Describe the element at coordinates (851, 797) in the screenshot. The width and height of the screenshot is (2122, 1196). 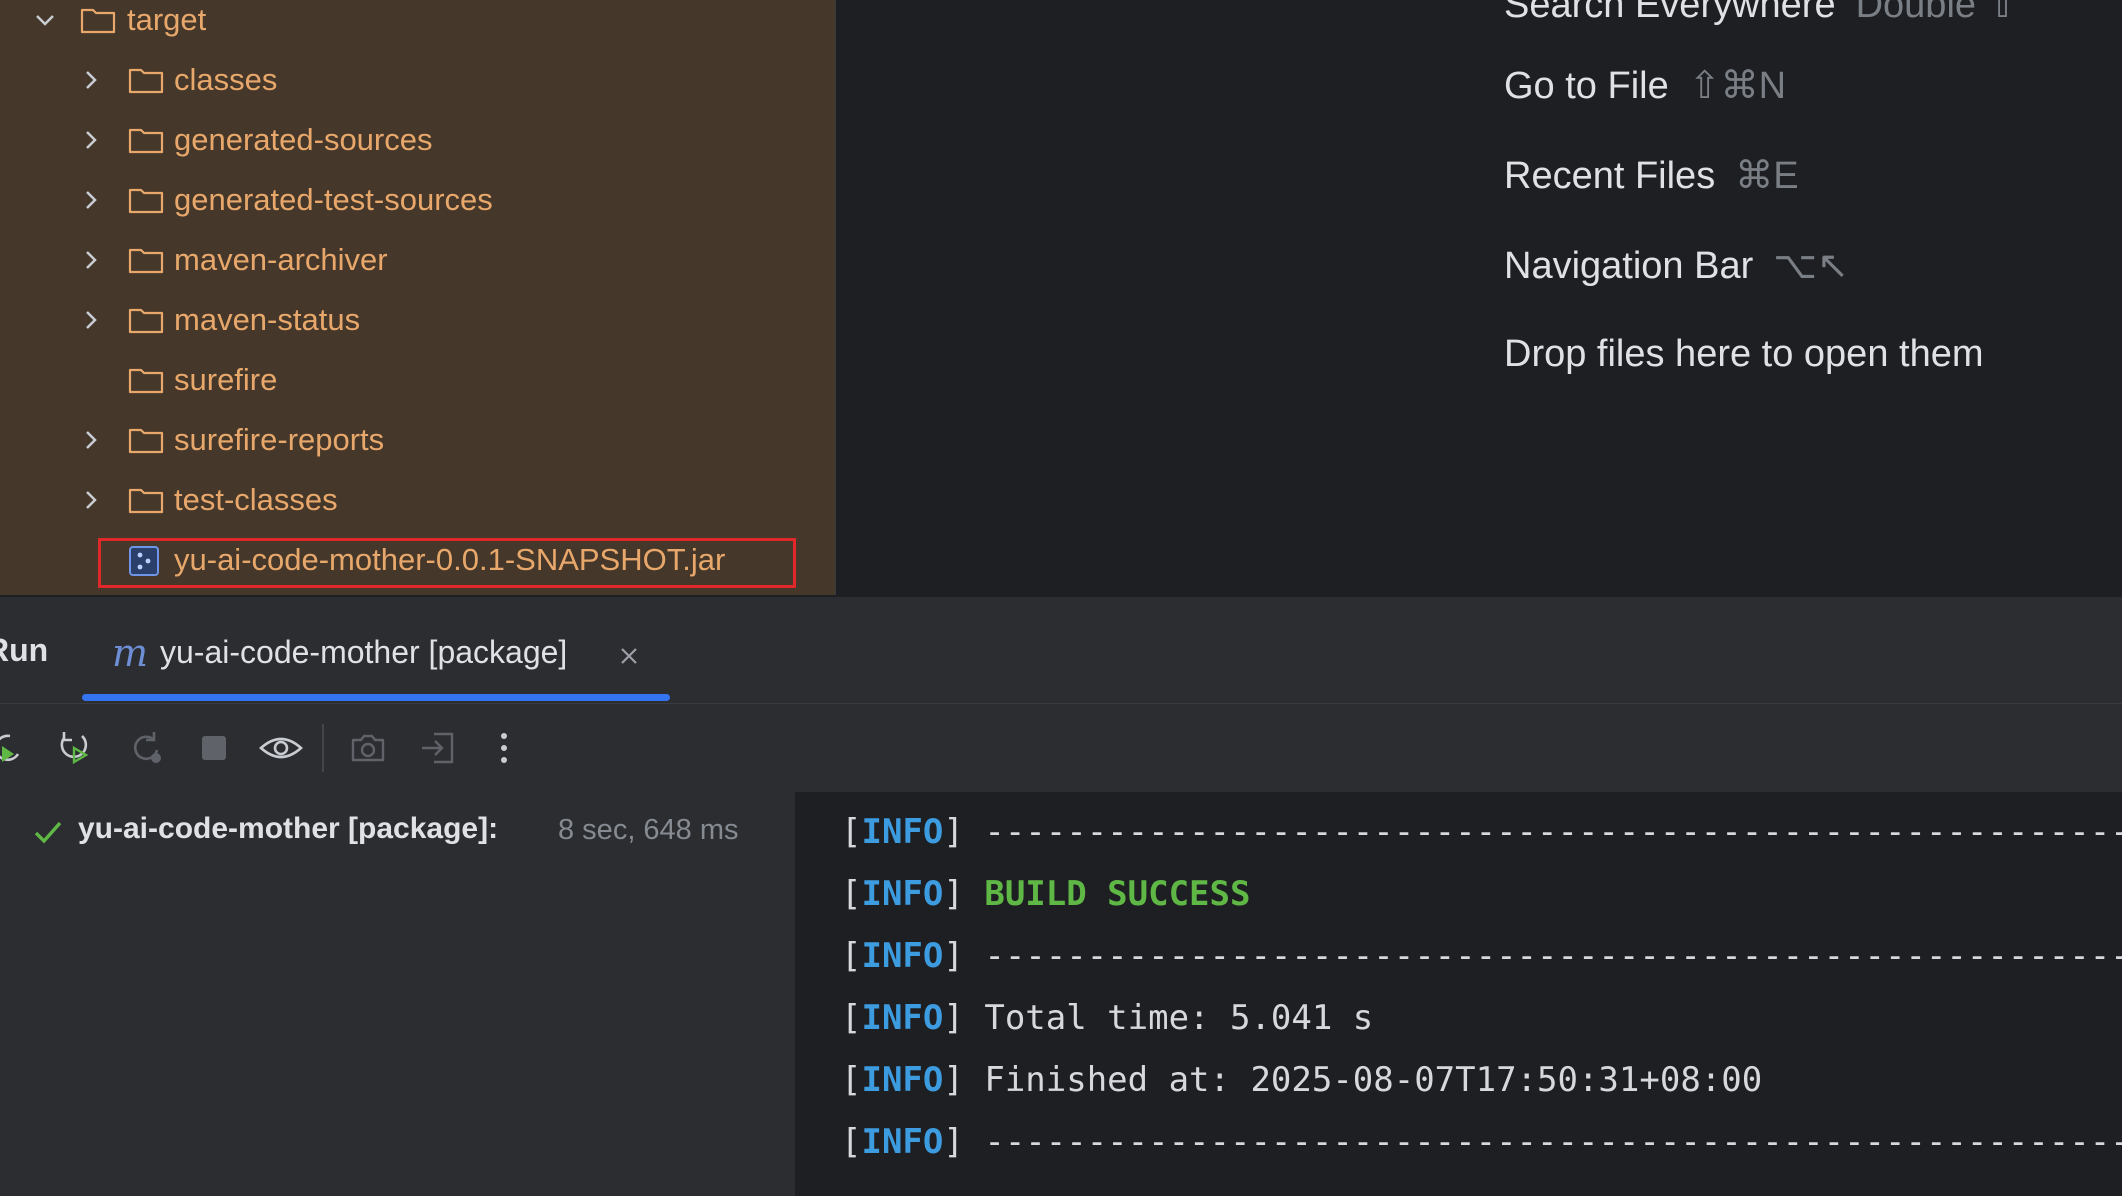
I see `console-line-partial` at that location.